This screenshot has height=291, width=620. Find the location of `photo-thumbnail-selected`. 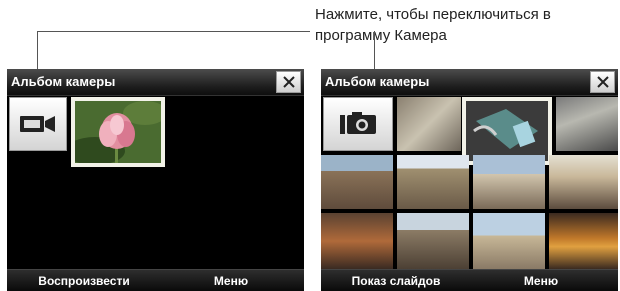

photo-thumbnail-selected is located at coordinates (118, 132).